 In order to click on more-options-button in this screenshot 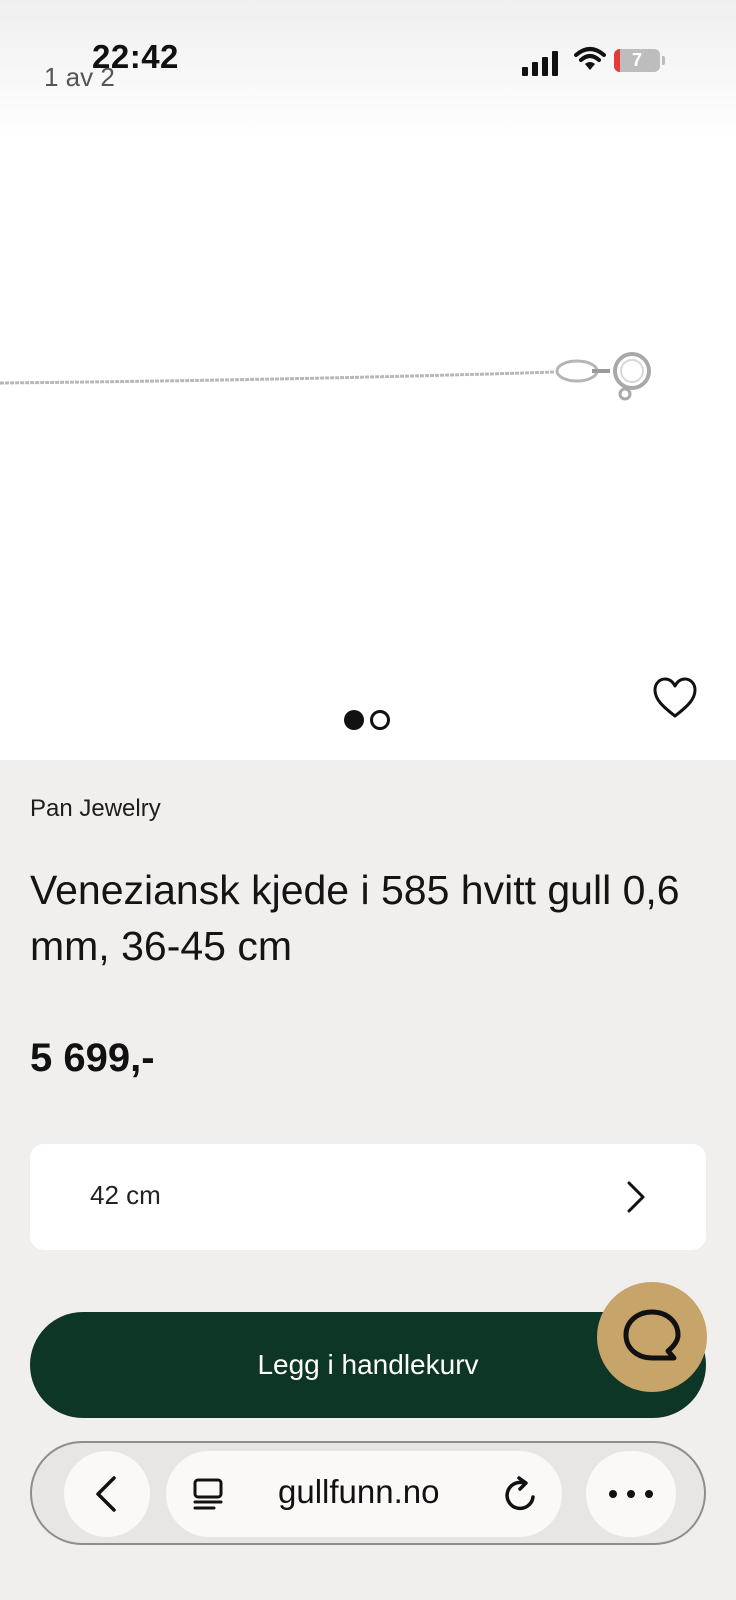, I will do `click(631, 1494)`.